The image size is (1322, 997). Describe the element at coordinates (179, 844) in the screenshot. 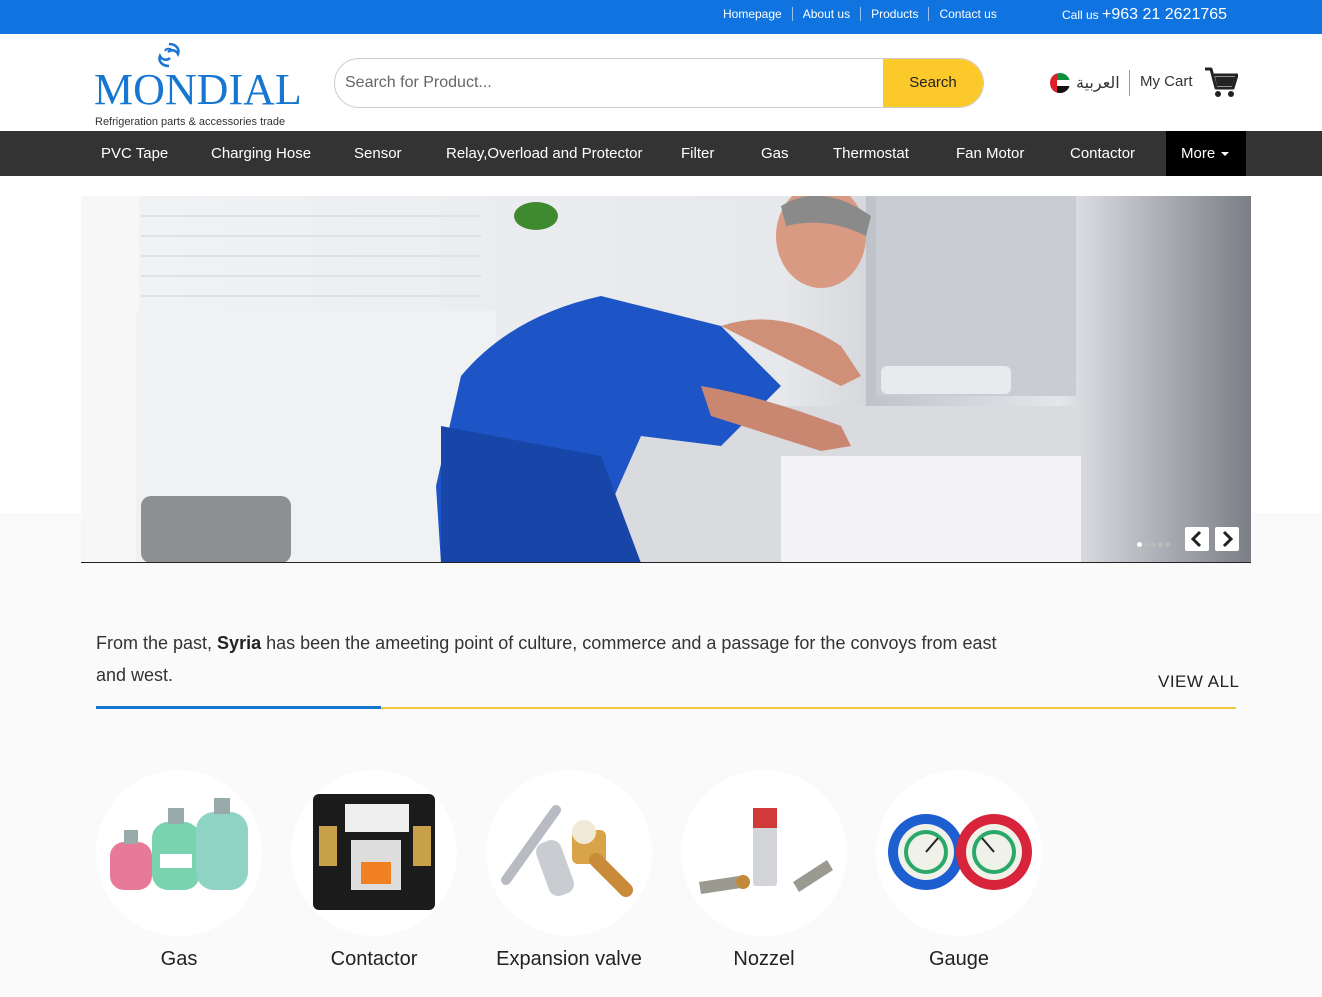

I see `gas-cylinder-icon` at that location.